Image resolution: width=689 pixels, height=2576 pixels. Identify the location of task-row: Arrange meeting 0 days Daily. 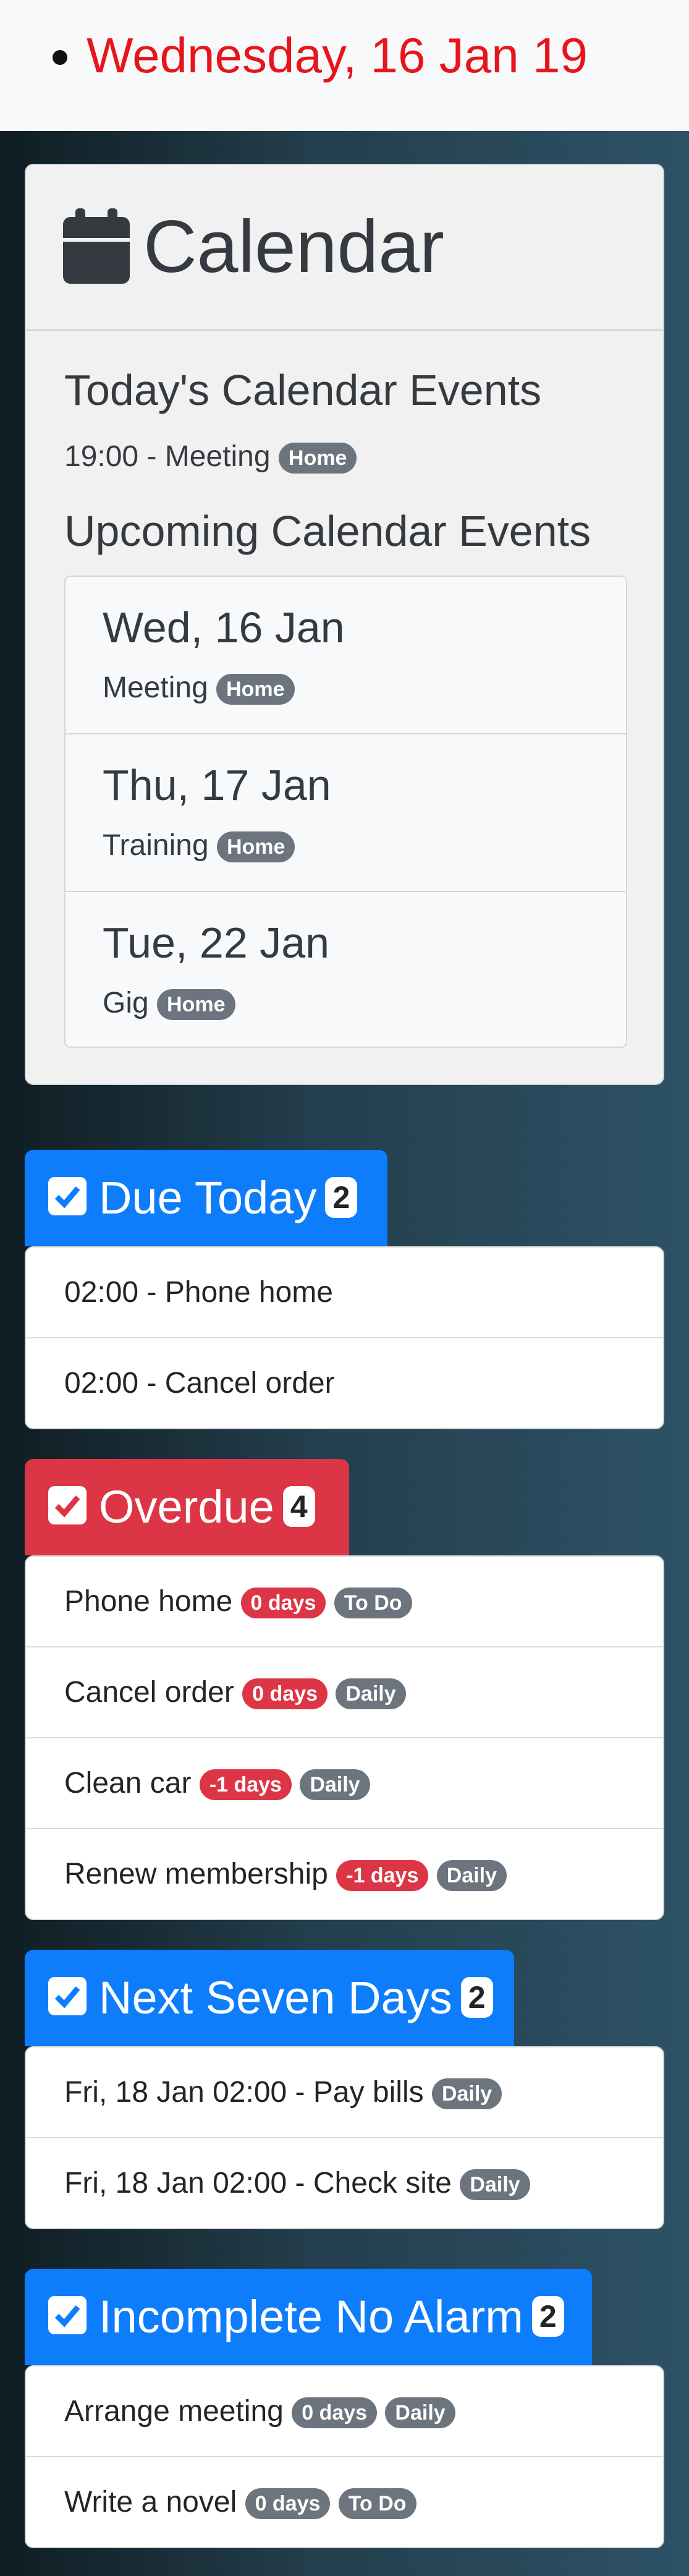
(259, 2411).